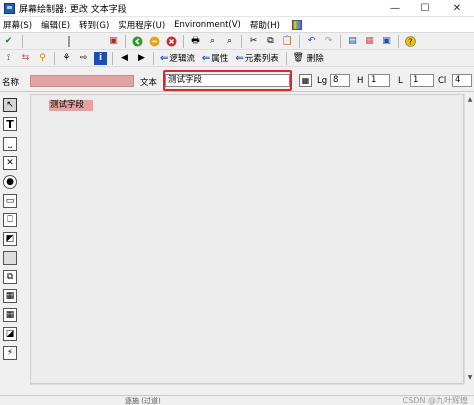 The height and width of the screenshot is (405, 474). I want to click on find-next-icon: ⌕, so click(229, 41).